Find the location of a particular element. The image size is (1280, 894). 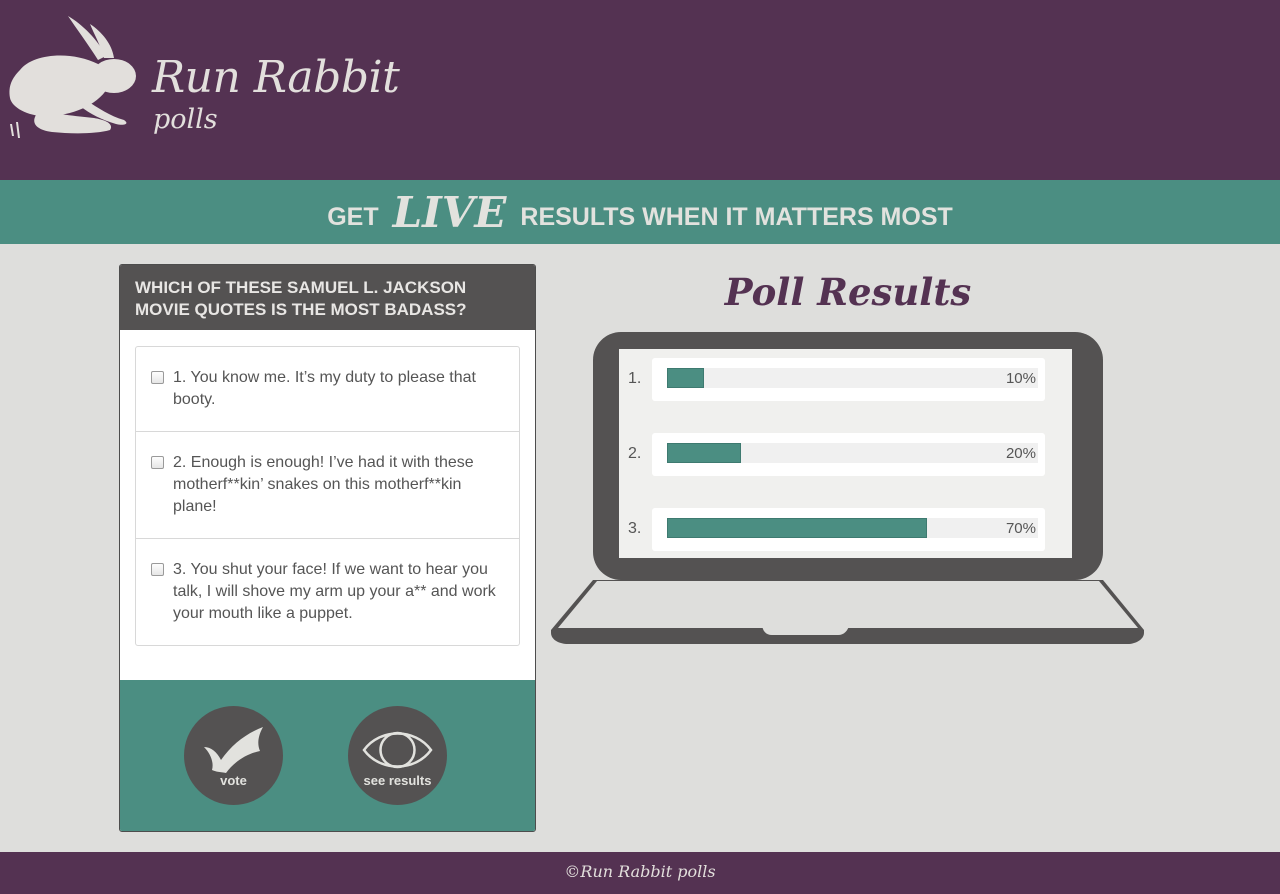

vote-button: vote is located at coordinates (233, 755).